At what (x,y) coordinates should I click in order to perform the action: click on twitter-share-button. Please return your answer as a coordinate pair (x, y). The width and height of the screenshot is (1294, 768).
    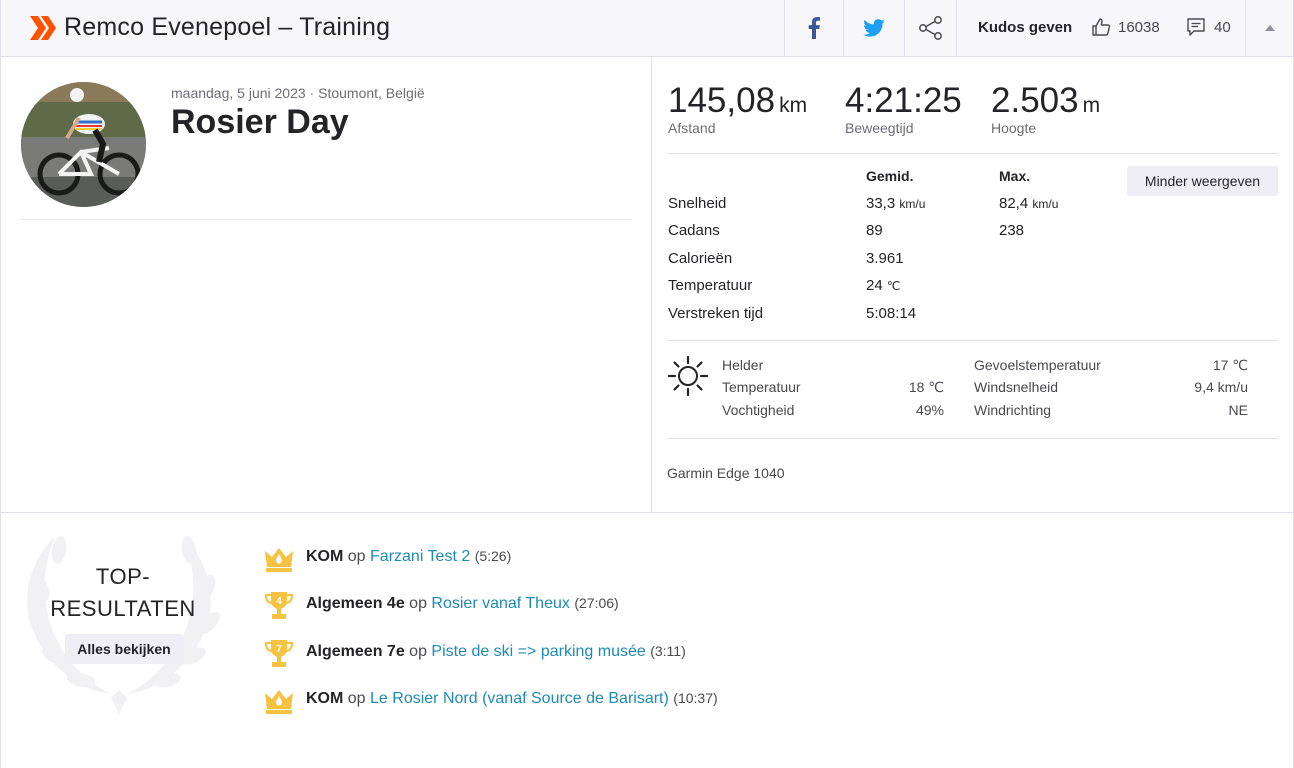
    Looking at the image, I should click on (873, 28).